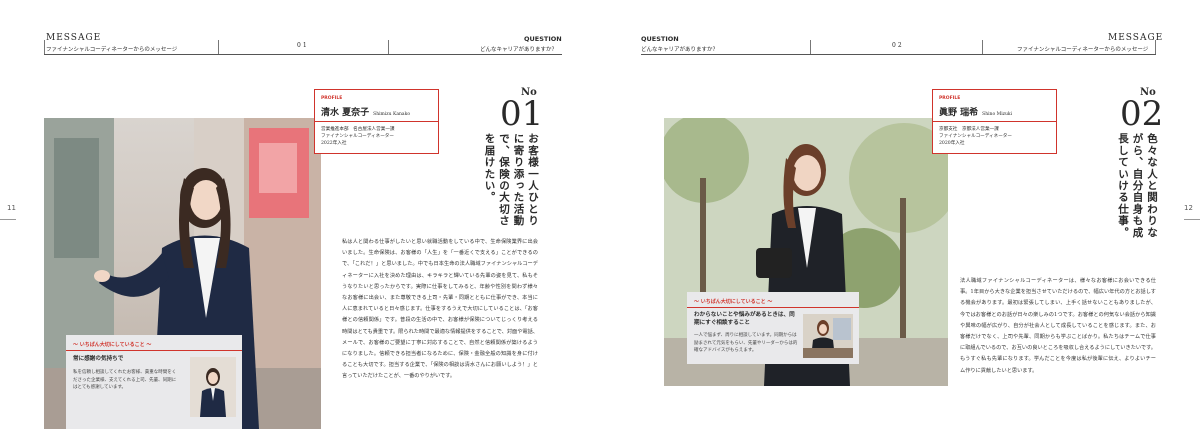 Image resolution: width=1200 pixels, height=429 pixels. I want to click on header-rule-right, so click(898, 54).